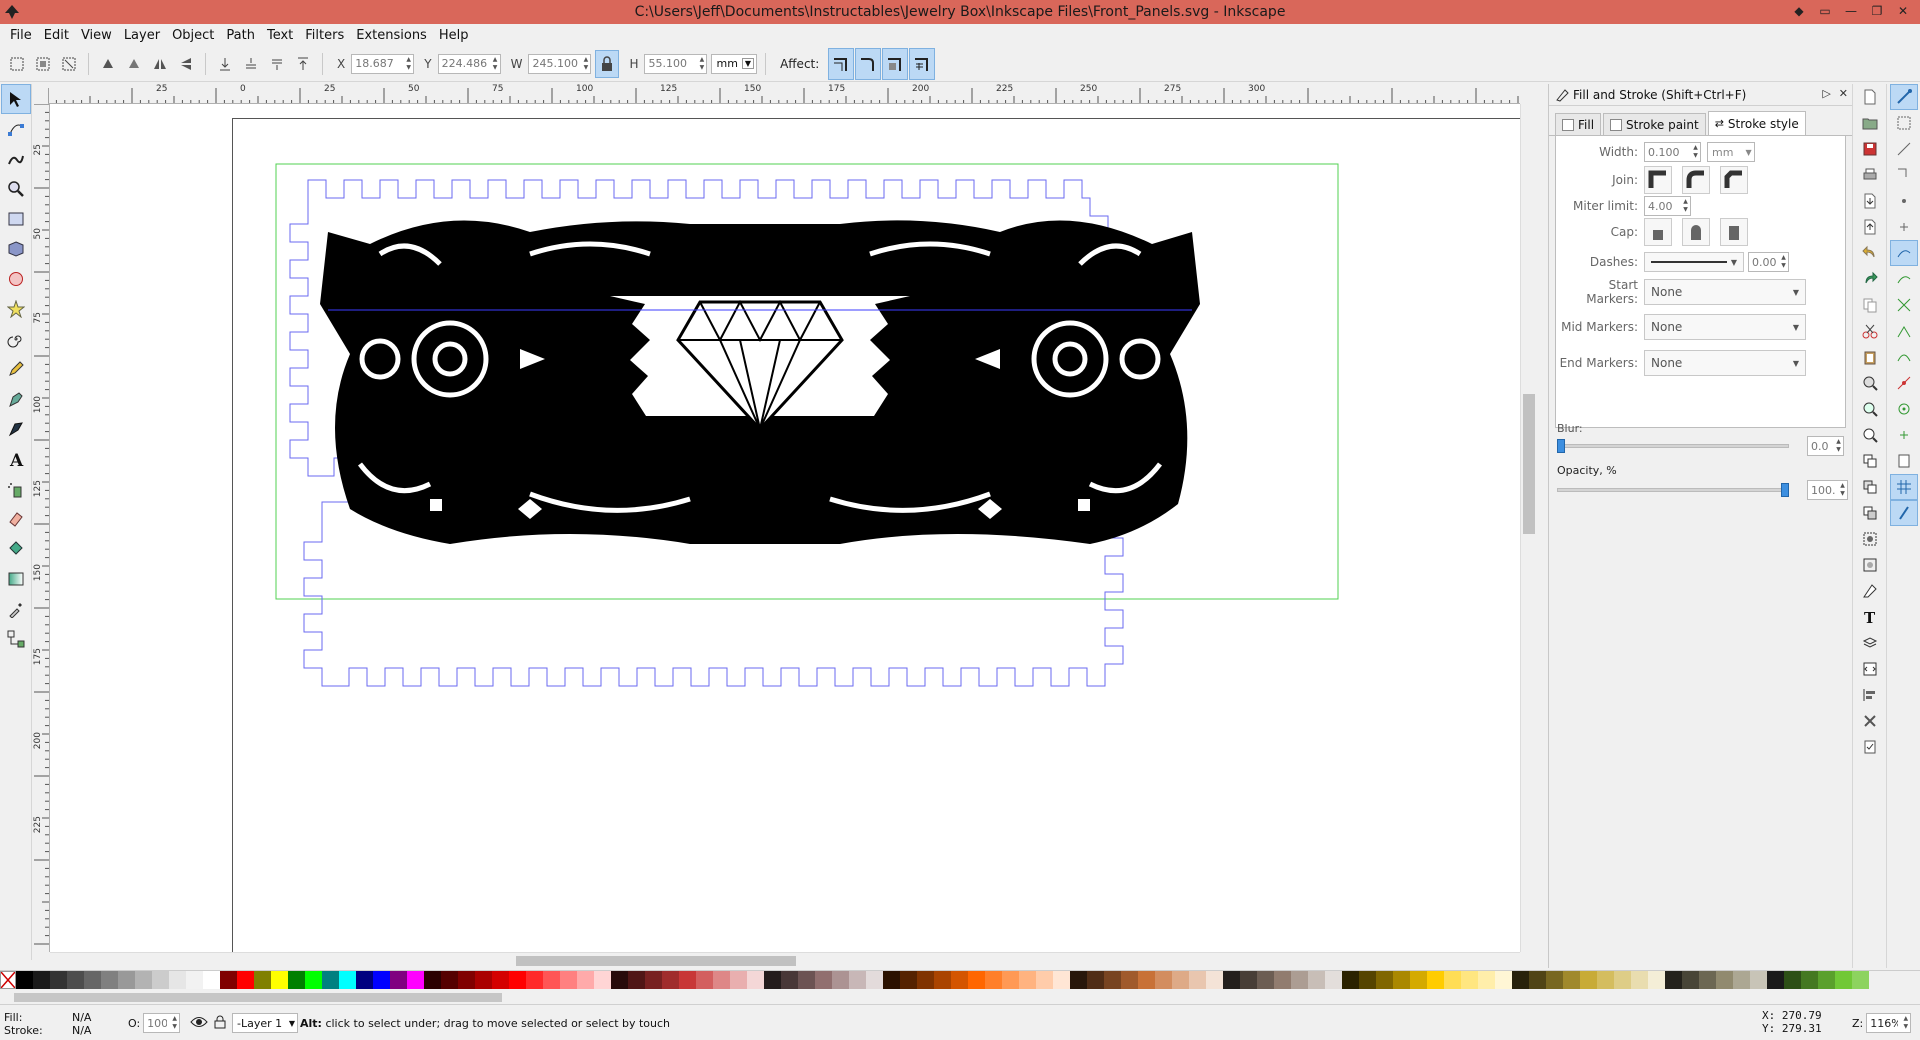  I want to click on window-tile-icon: ▭, so click(1825, 11).